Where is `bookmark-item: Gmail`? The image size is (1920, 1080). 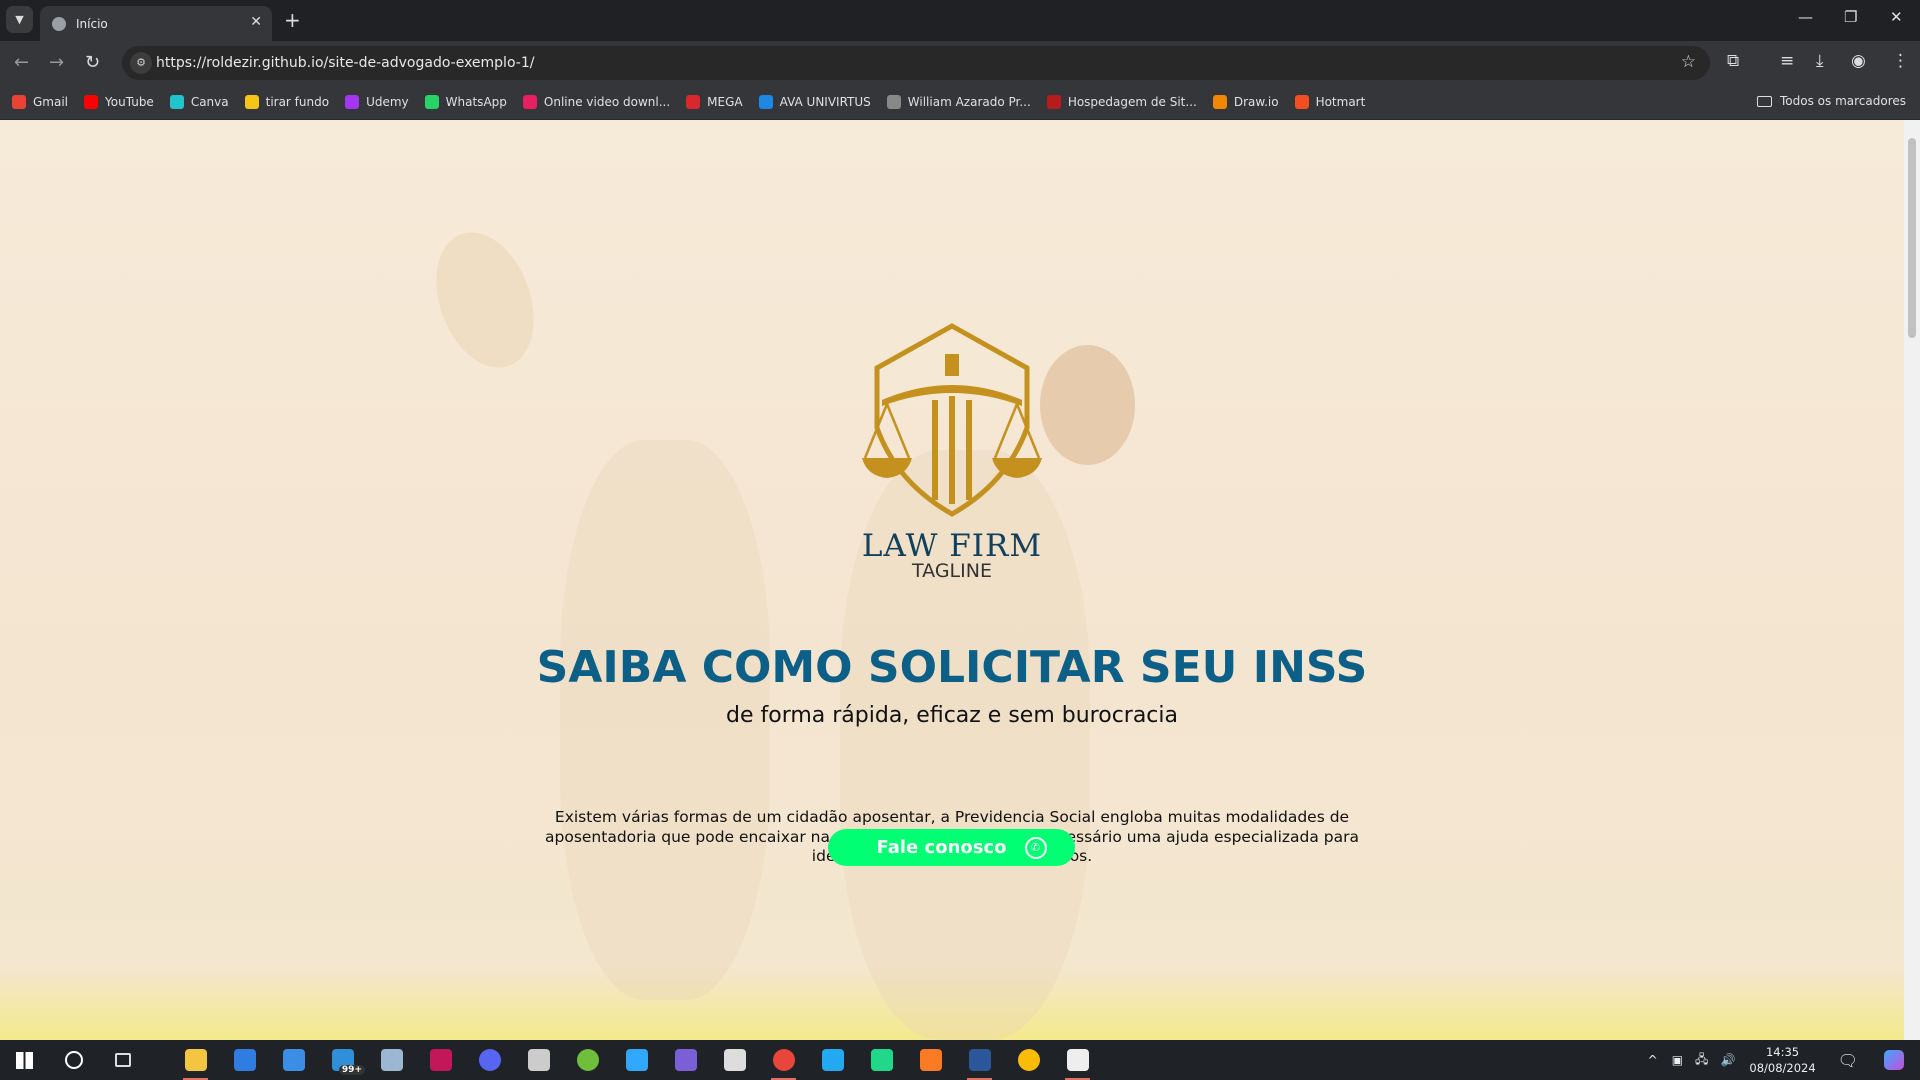 bookmark-item: Gmail is located at coordinates (40, 101).